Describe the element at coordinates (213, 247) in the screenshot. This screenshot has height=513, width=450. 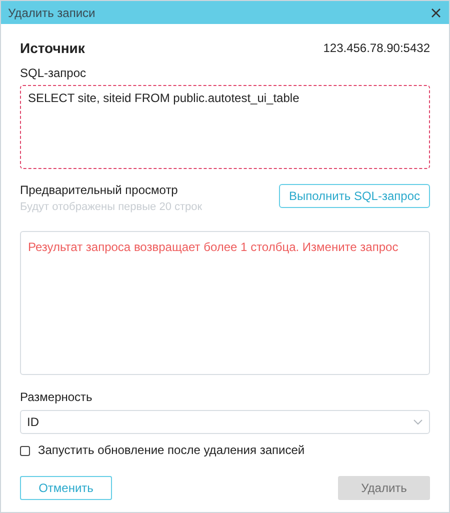
I see `error-message: Результат запроса возвращает более 1 столбца. Измените запрос` at that location.